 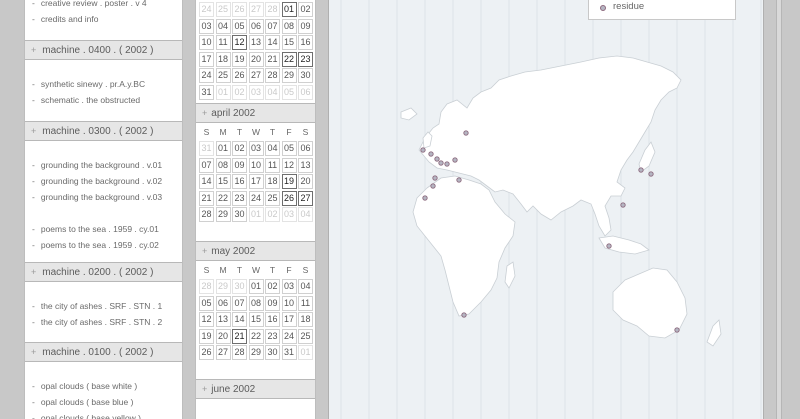 What do you see at coordinates (206, 165) in the screenshot?
I see `calendar-day: 07` at bounding box center [206, 165].